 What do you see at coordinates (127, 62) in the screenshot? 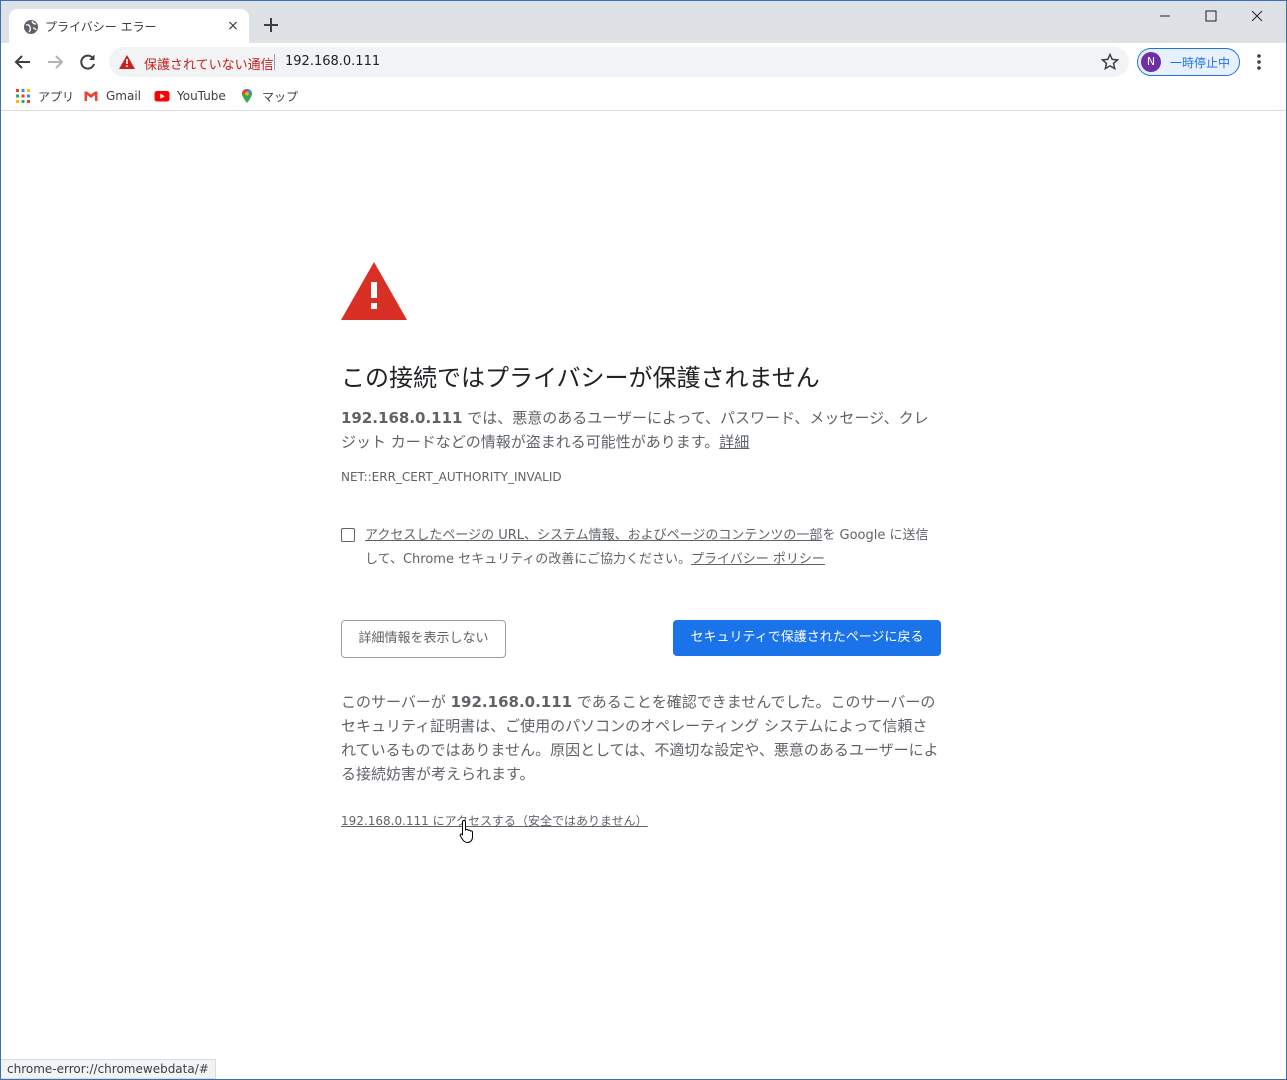
I see `warning-triangle-icon` at bounding box center [127, 62].